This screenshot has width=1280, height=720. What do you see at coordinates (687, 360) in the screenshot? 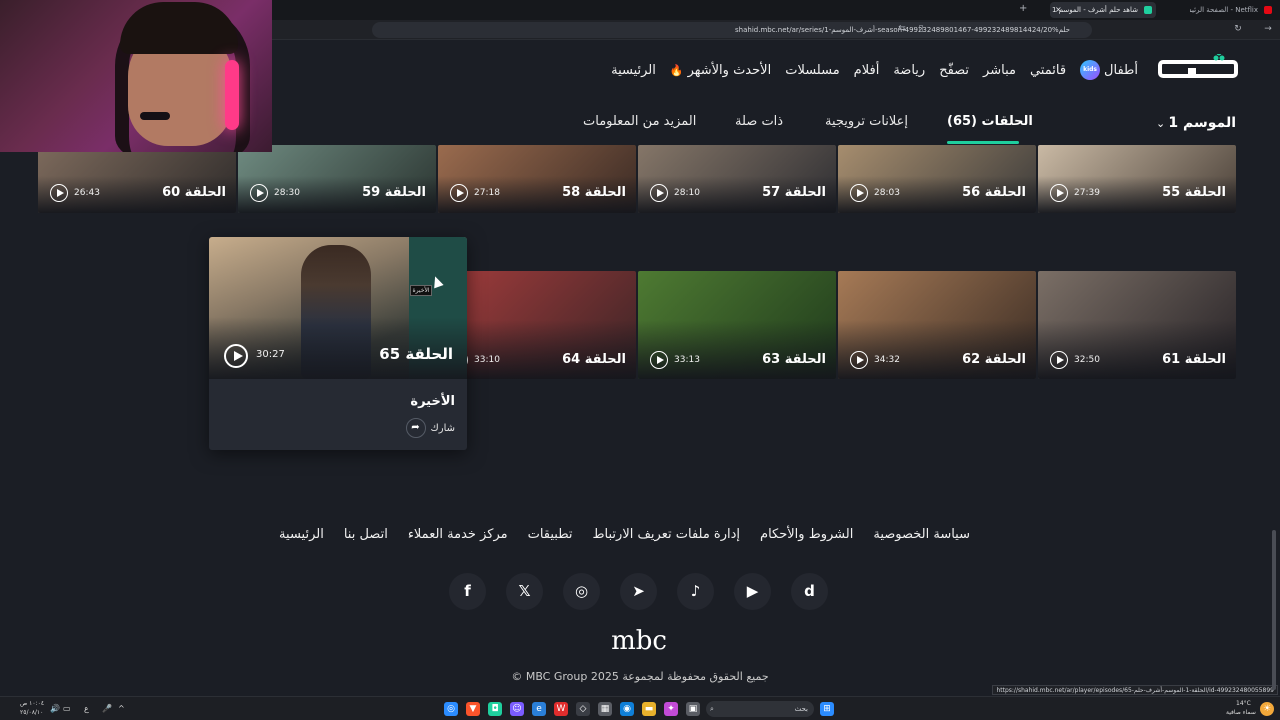
I see `episode-duration: 33:13` at bounding box center [687, 360].